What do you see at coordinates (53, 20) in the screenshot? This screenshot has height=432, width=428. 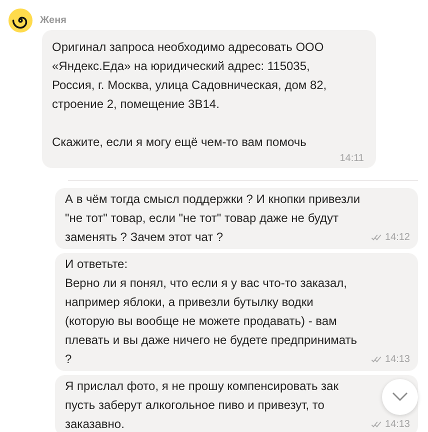 I see `sender-name: Женя` at bounding box center [53, 20].